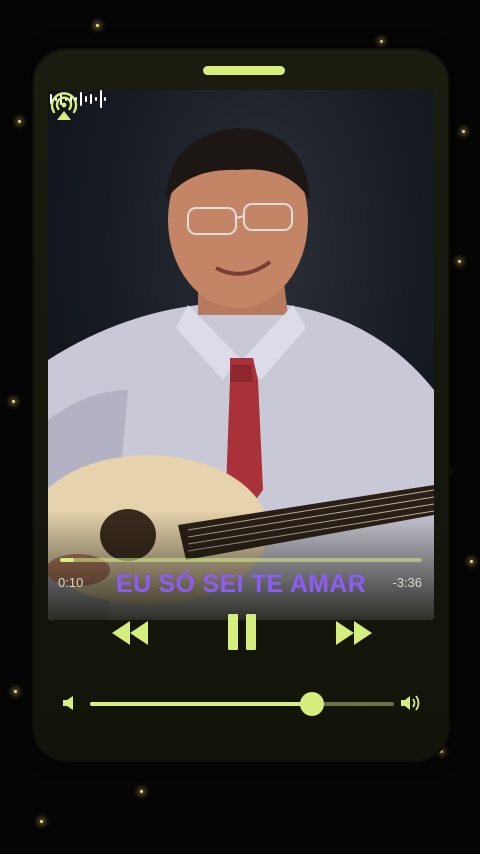 The width and height of the screenshot is (480, 854). Describe the element at coordinates (354, 633) in the screenshot. I see `fast-forward-icon` at that location.